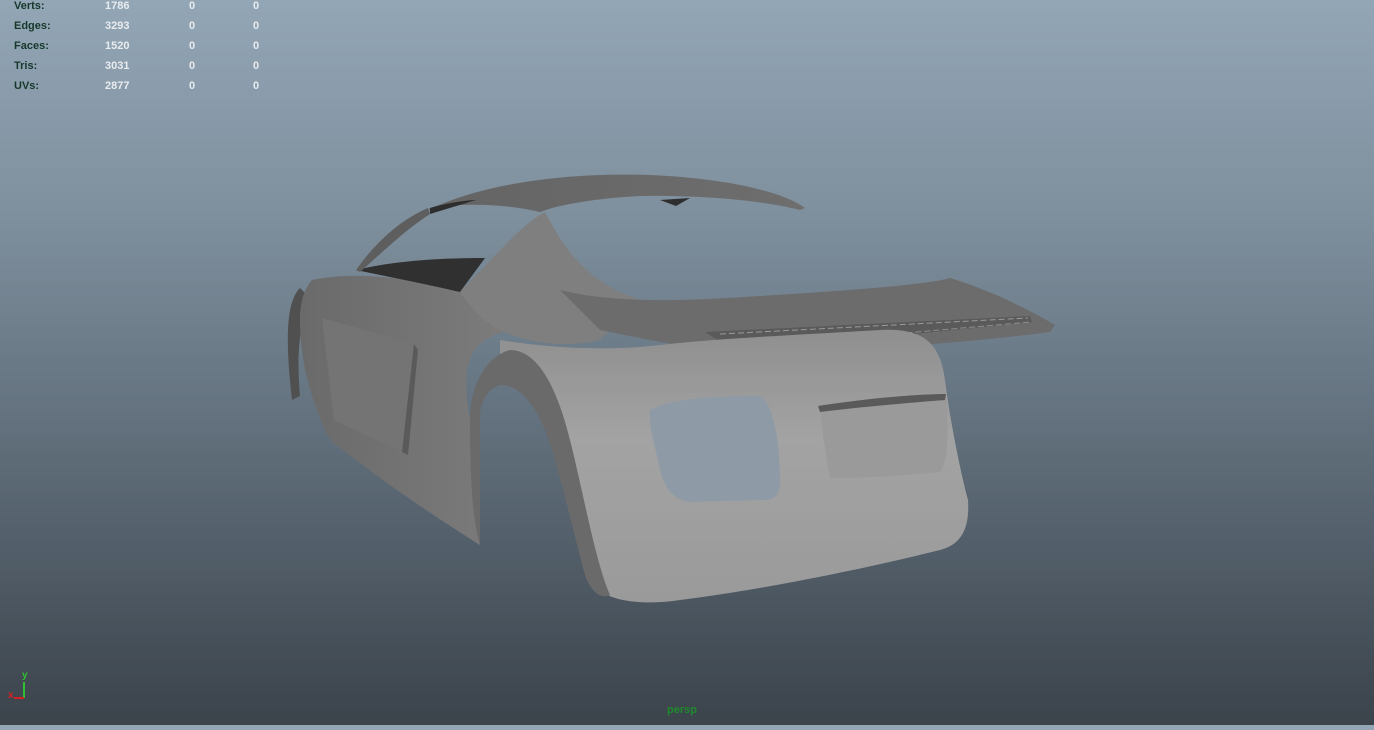 The height and width of the screenshot is (730, 1374). What do you see at coordinates (117, 6) in the screenshot?
I see `hud-value: 1786` at bounding box center [117, 6].